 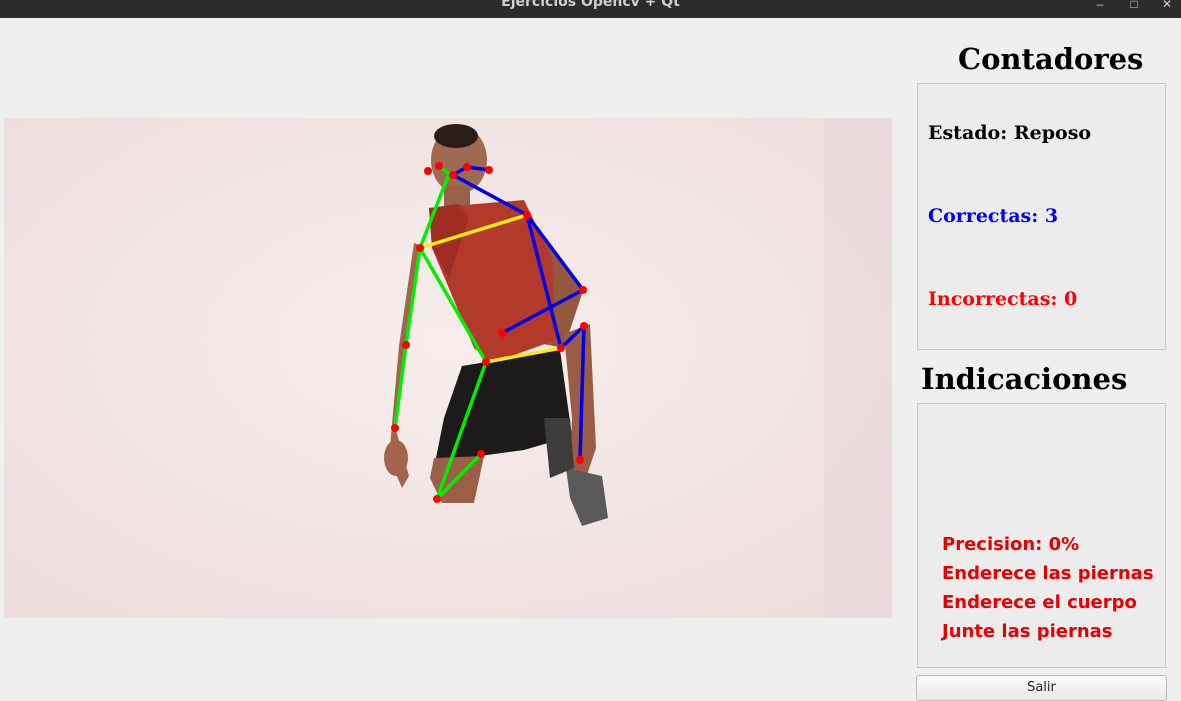 What do you see at coordinates (1003, 299) in the screenshot?
I see `incorrect-count-label: Incorrectas: 0` at bounding box center [1003, 299].